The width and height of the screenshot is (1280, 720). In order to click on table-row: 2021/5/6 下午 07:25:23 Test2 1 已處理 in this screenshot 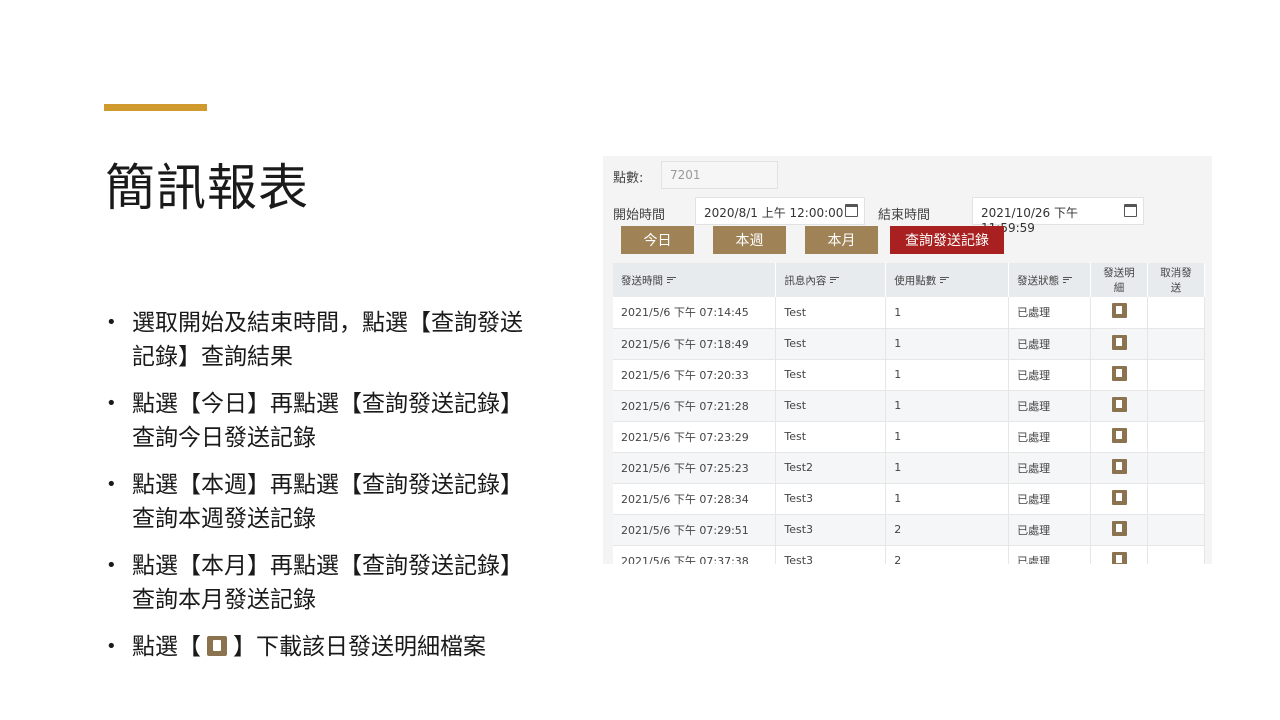, I will do `click(909, 468)`.